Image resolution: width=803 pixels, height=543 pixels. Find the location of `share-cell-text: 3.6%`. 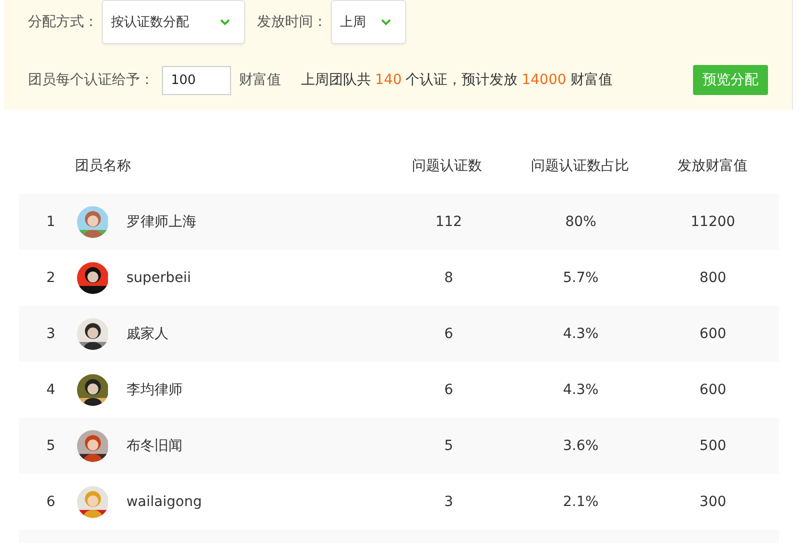

share-cell-text: 3.6% is located at coordinates (581, 446).